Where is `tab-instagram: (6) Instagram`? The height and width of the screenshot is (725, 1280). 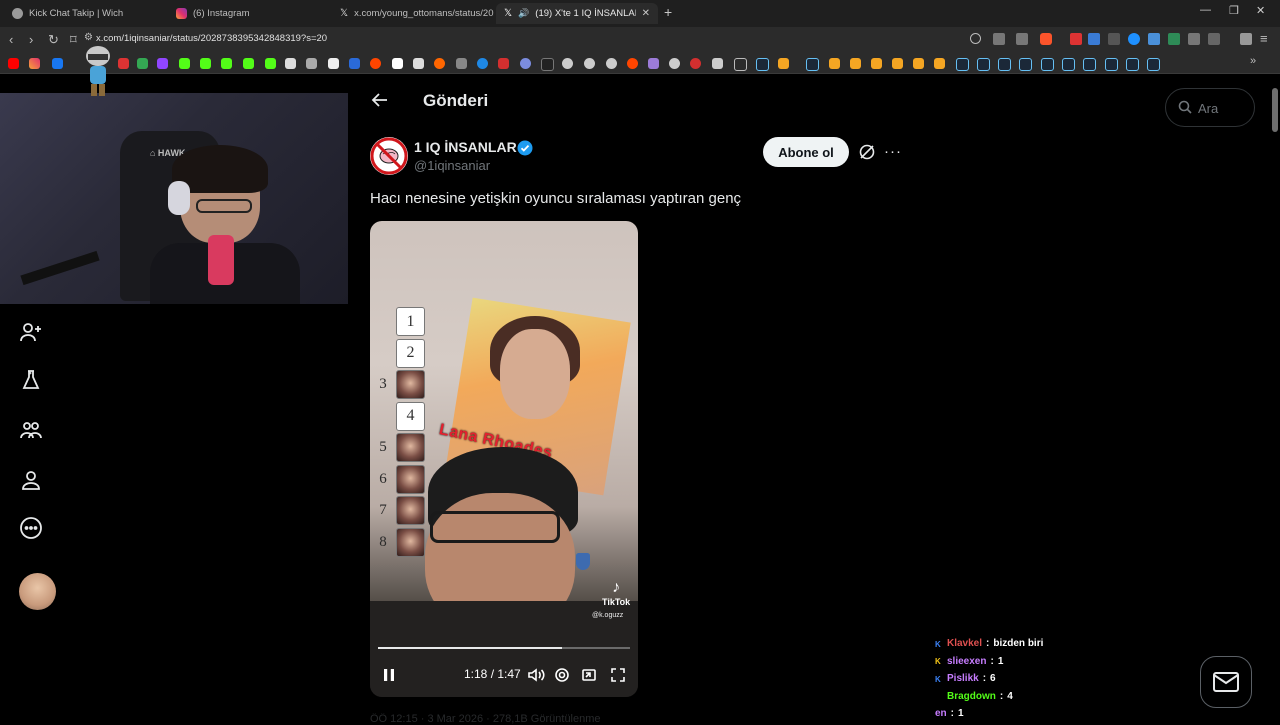
tab-instagram: (6) Instagram is located at coordinates (249, 13).